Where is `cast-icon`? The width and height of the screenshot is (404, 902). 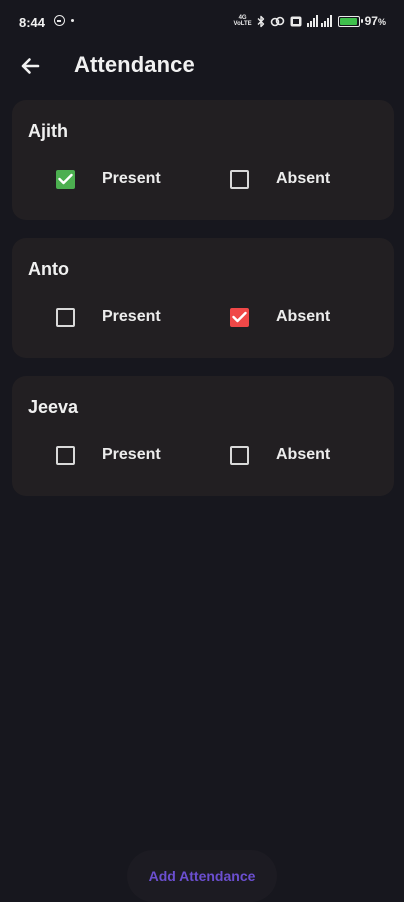
cast-icon is located at coordinates (296, 21).